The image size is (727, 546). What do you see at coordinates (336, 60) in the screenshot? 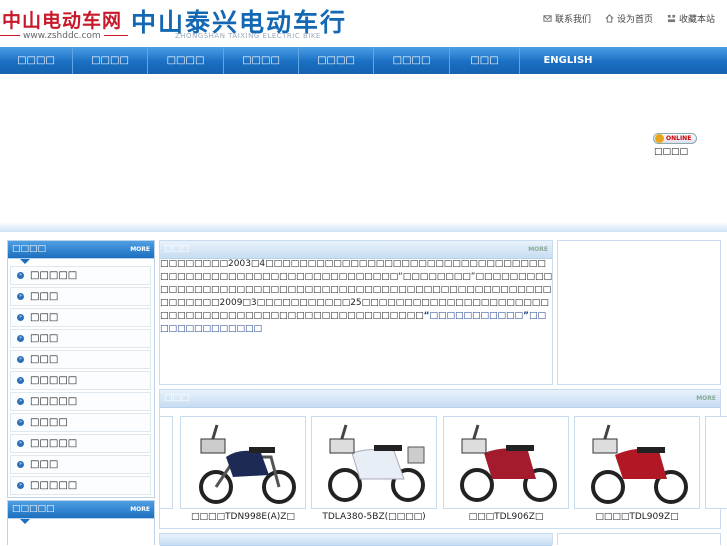
I see `nav-item-5: □□□□` at bounding box center [336, 60].